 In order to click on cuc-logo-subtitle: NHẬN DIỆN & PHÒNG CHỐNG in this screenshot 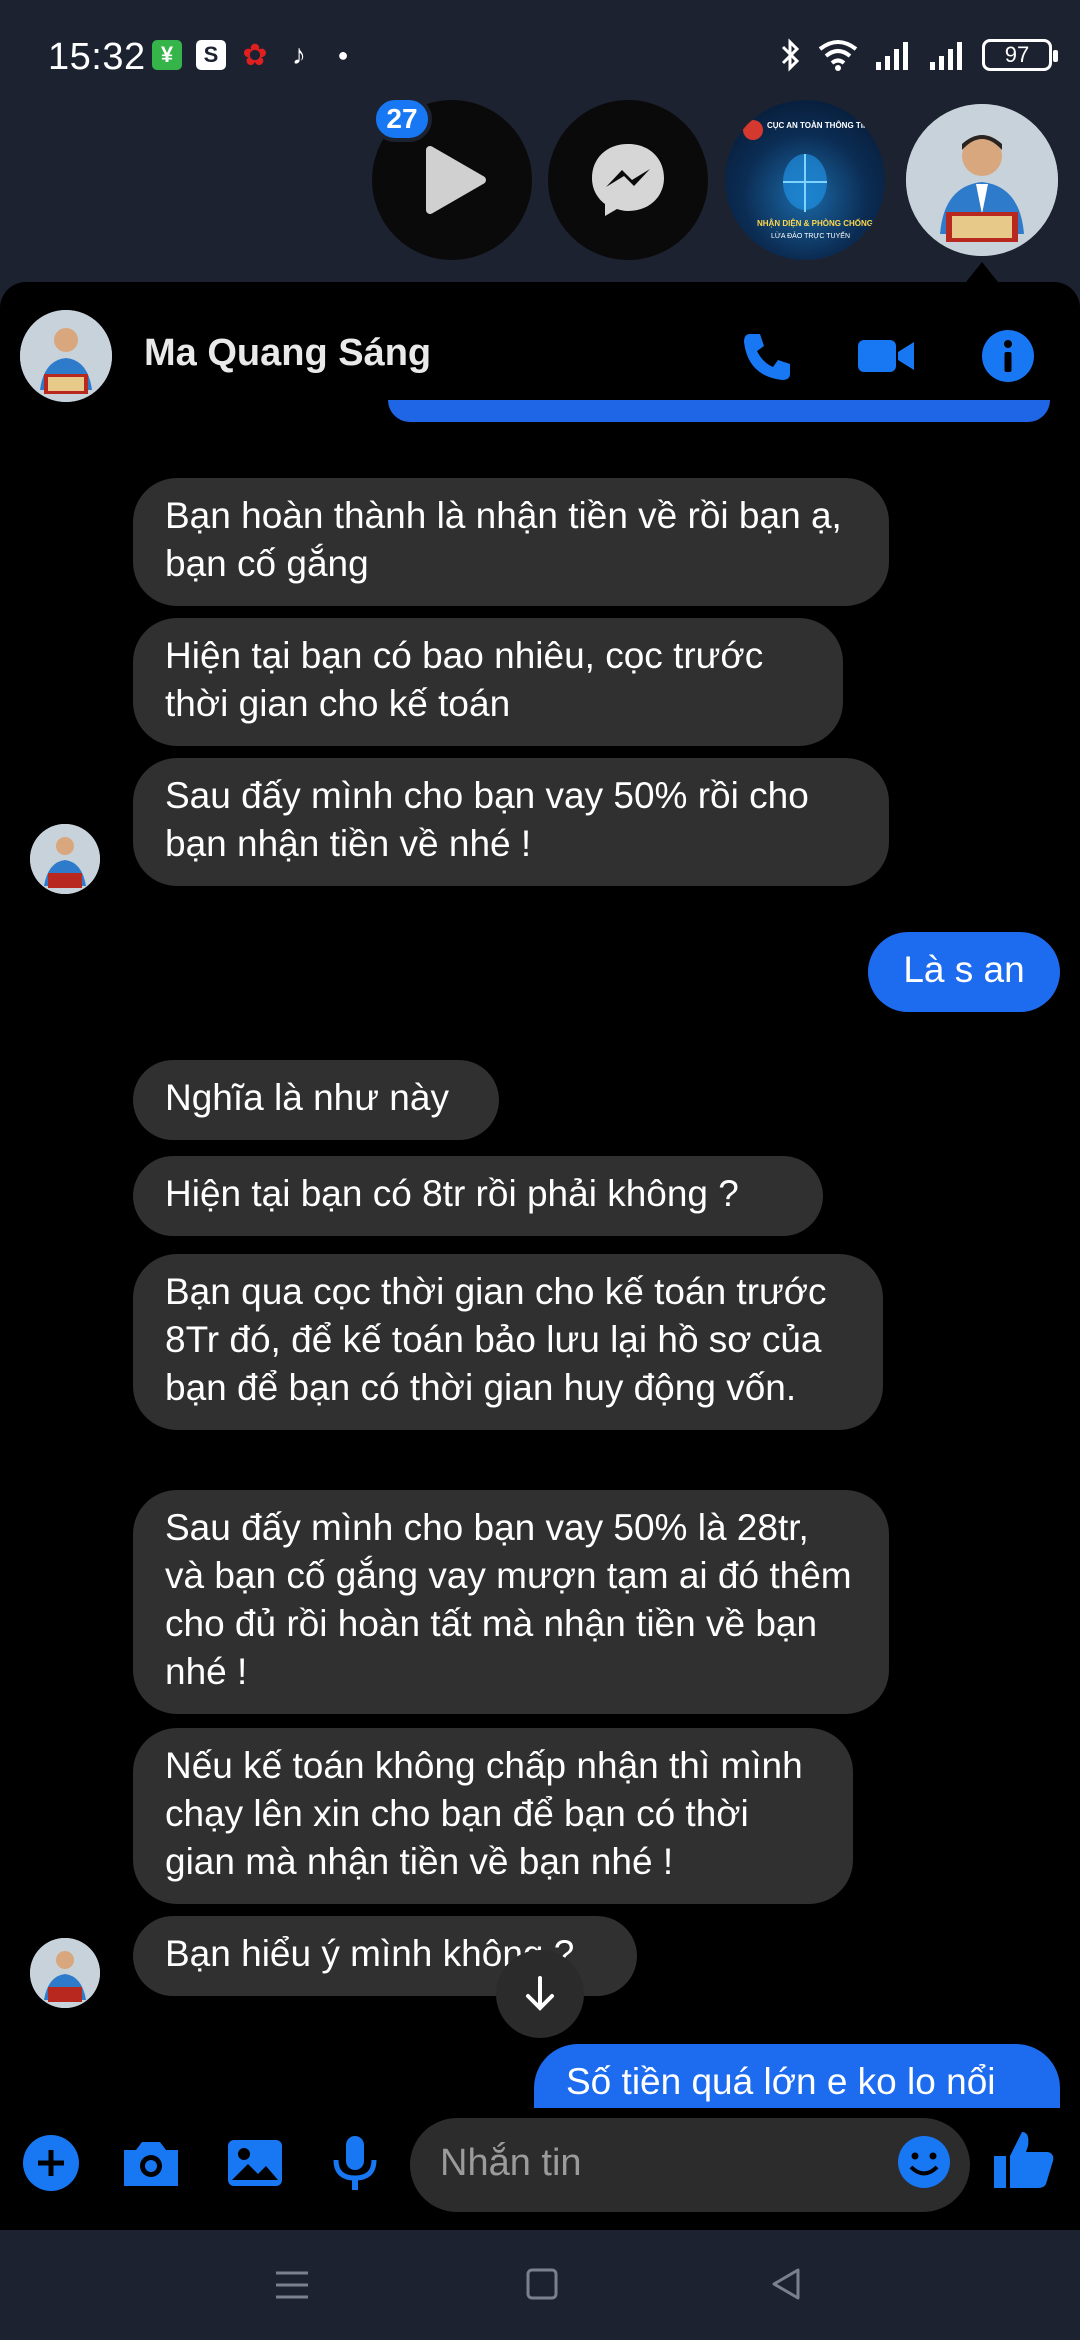, I will do `click(815, 223)`.